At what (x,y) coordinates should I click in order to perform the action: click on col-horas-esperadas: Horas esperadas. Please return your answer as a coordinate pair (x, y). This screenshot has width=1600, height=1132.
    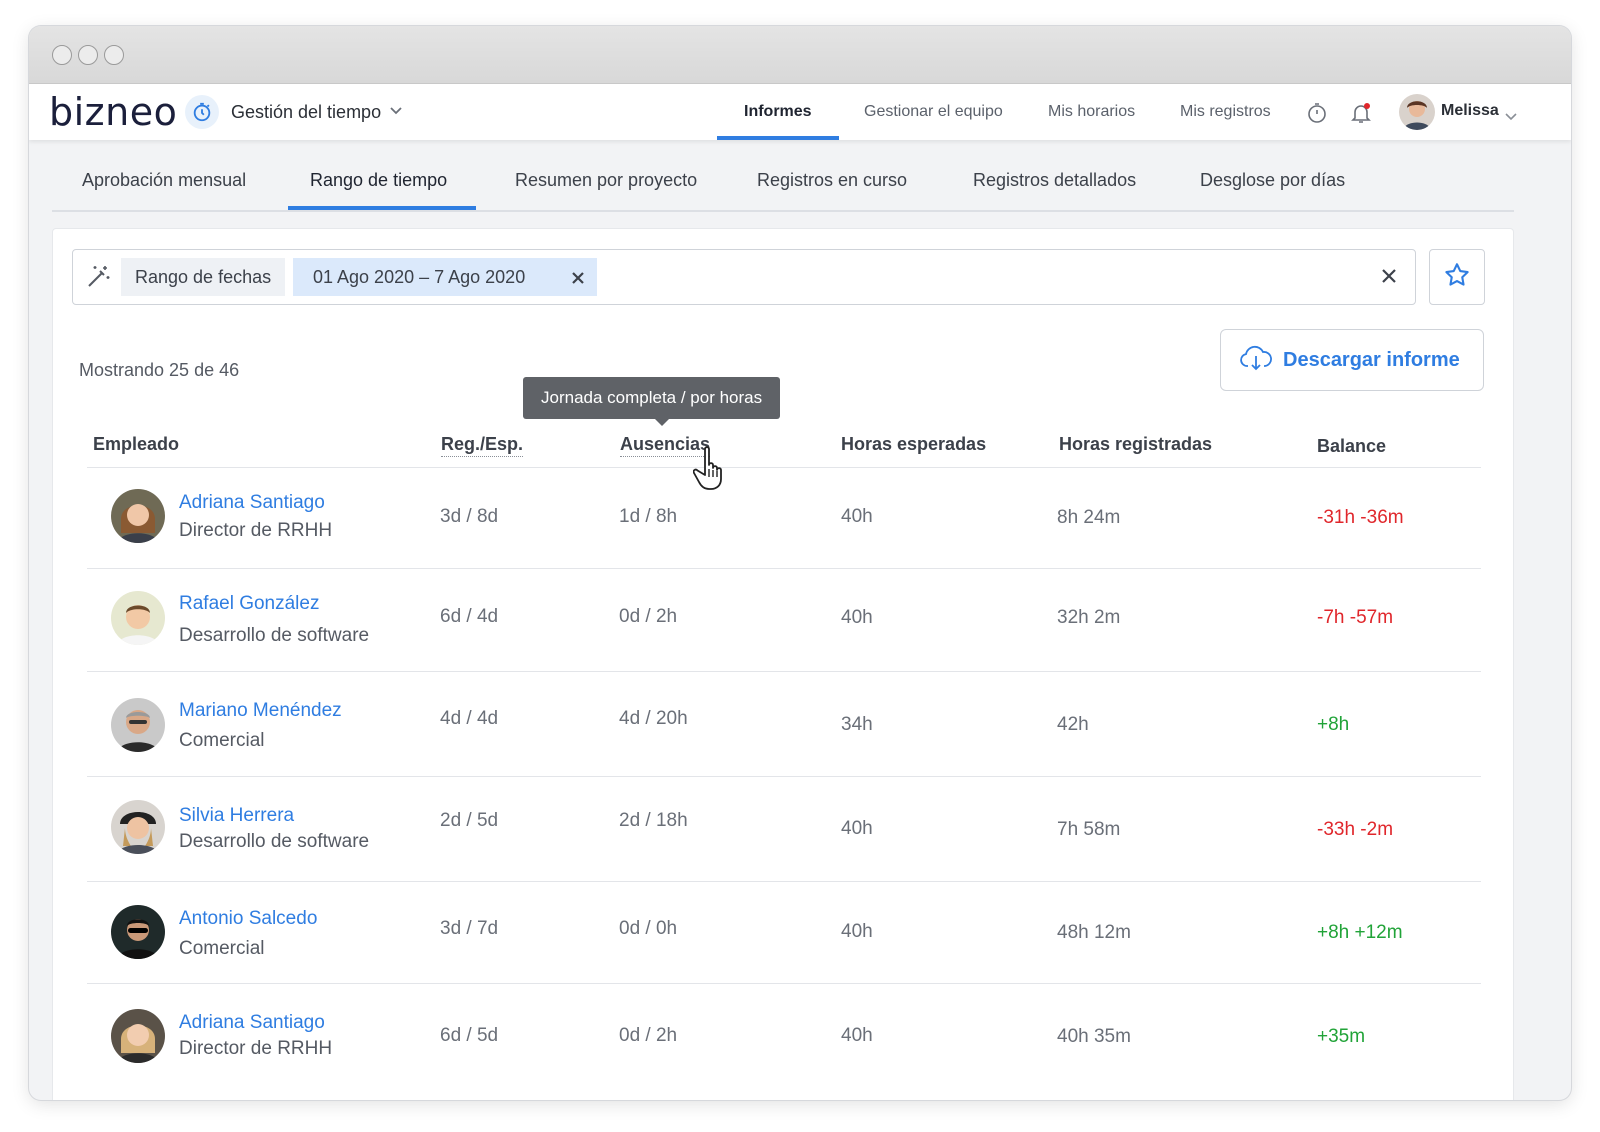
    Looking at the image, I should click on (913, 444).